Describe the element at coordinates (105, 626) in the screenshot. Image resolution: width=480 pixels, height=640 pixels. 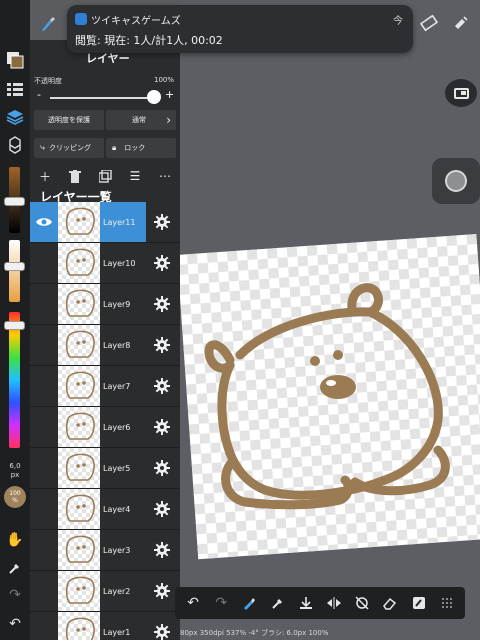
I see `layer-row: Layer1` at that location.